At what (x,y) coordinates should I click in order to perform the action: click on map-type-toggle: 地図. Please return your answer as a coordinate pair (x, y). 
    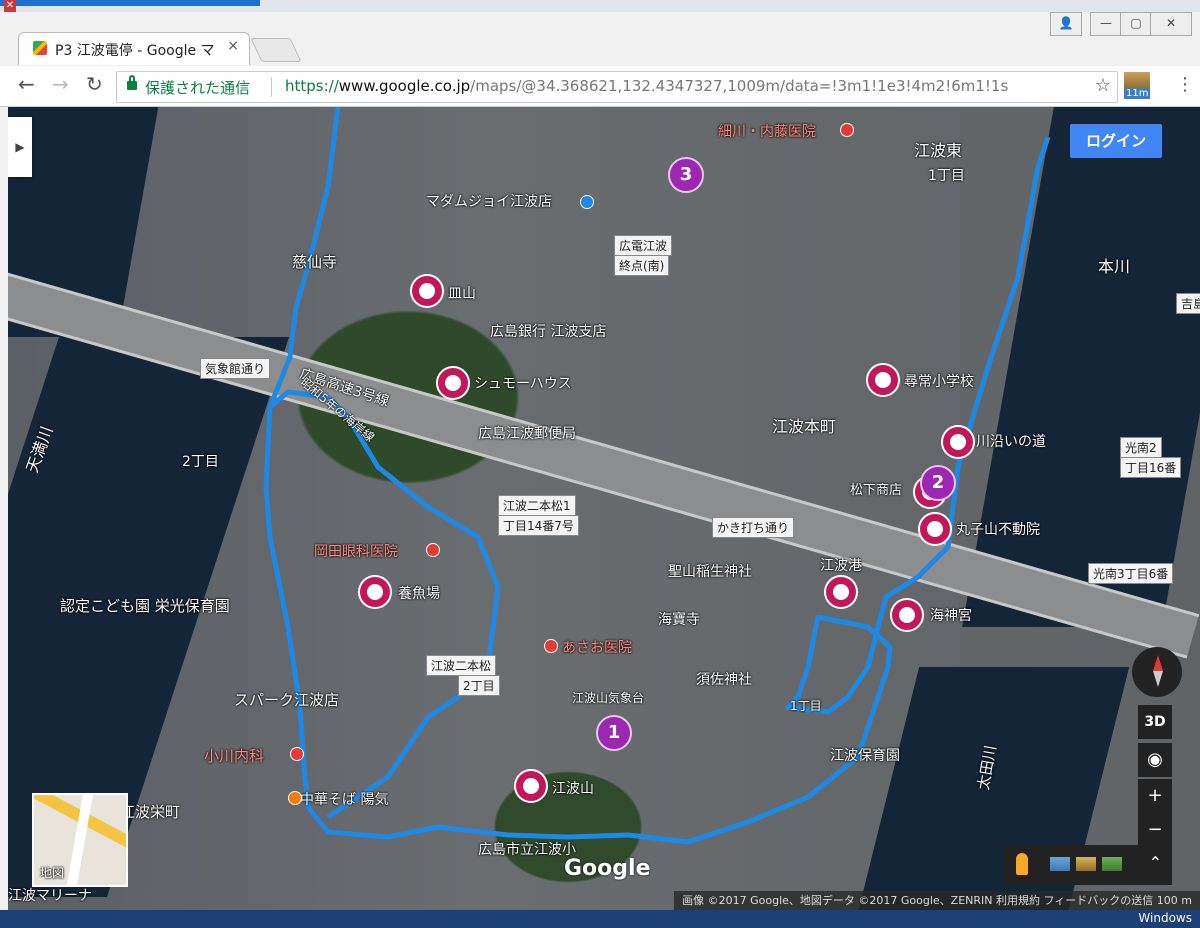
    Looking at the image, I should click on (80, 840).